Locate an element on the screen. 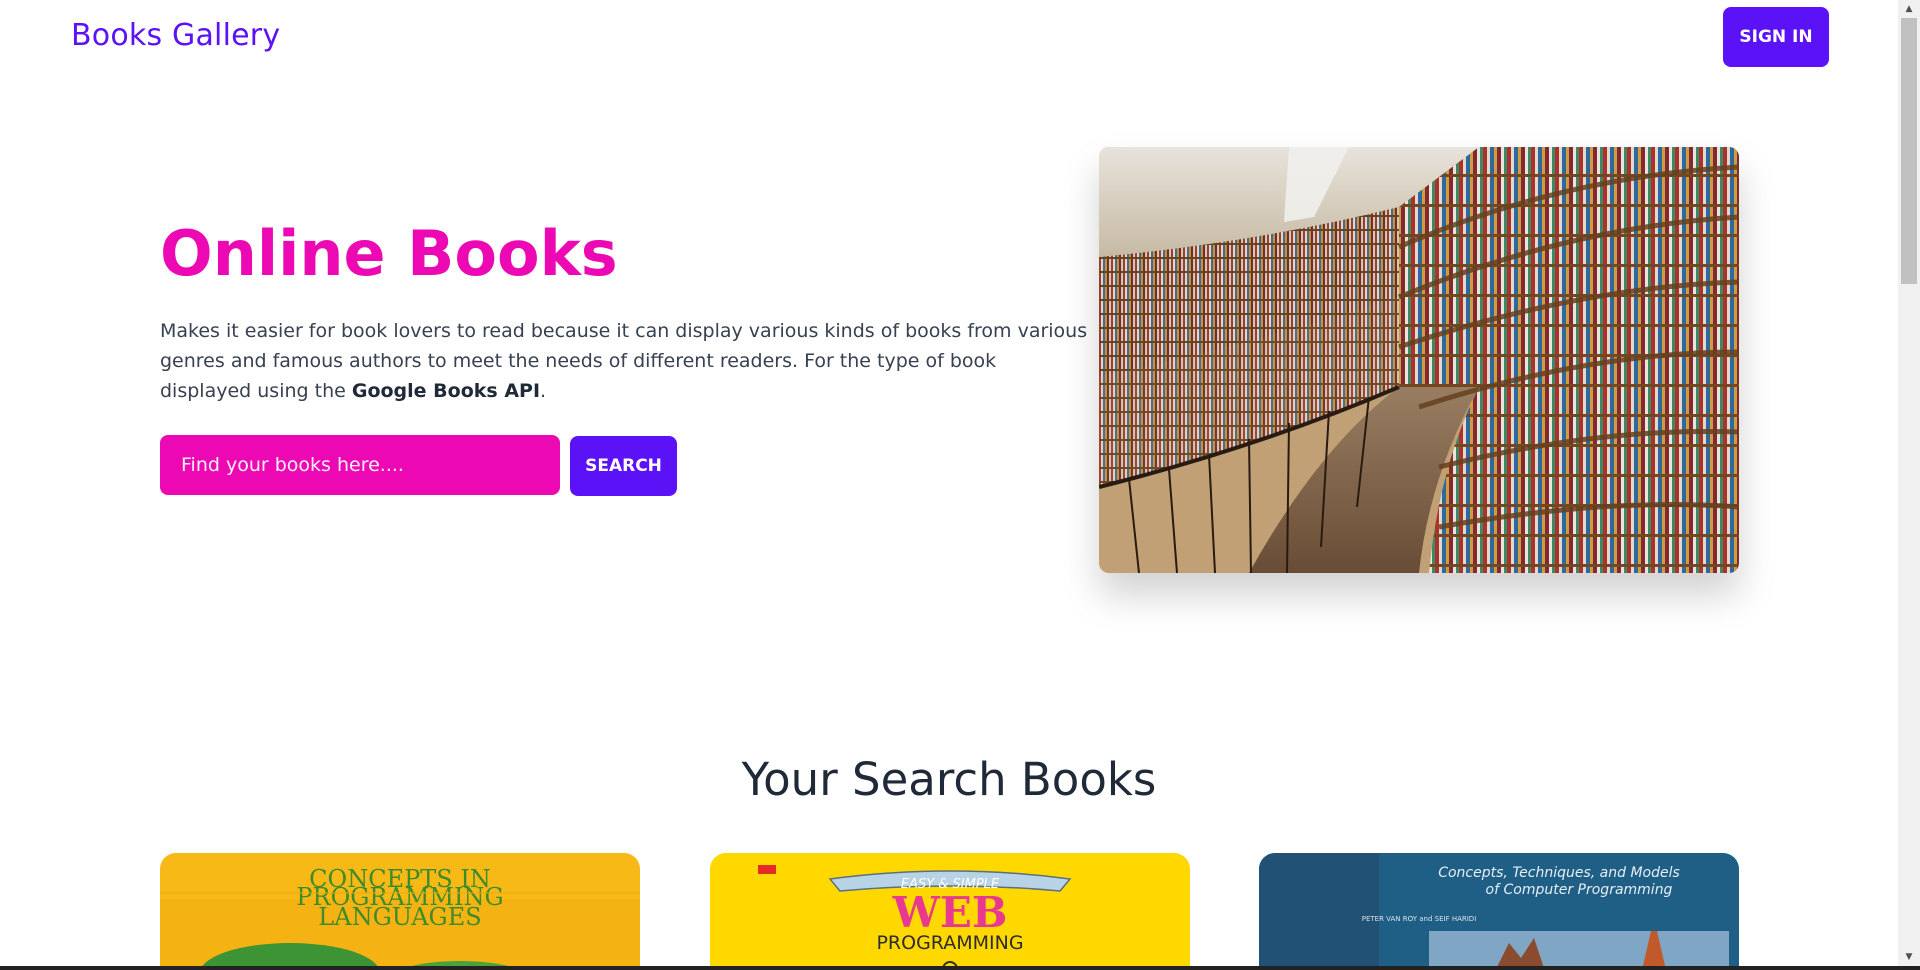  book-cover-line: PETER VAN ROY and SEIF HARIDI is located at coordinates (1419, 919).